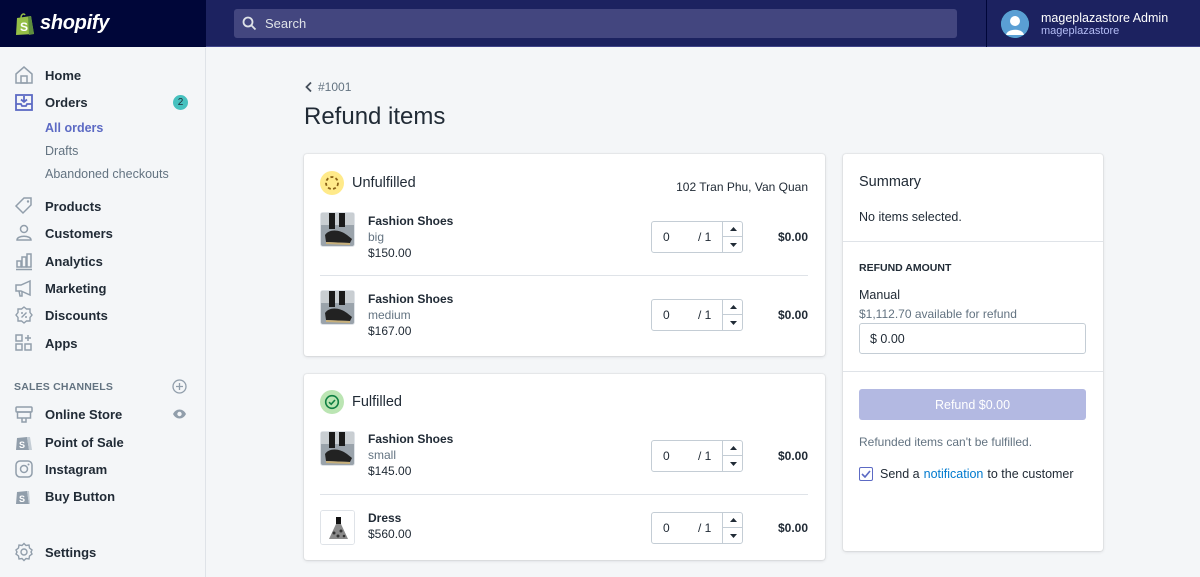 The width and height of the screenshot is (1200, 577). What do you see at coordinates (972, 338) in the screenshot?
I see `refund-amount-input: $ 0.00` at bounding box center [972, 338].